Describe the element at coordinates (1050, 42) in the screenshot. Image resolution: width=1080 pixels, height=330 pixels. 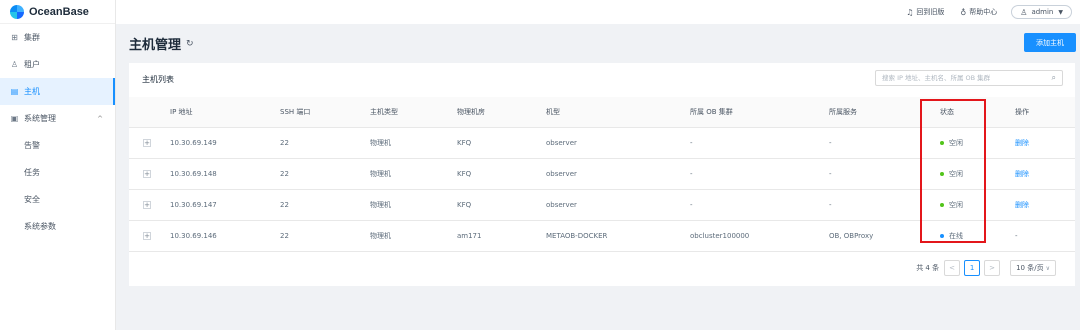
I see `add-host-button: 添加主机` at that location.